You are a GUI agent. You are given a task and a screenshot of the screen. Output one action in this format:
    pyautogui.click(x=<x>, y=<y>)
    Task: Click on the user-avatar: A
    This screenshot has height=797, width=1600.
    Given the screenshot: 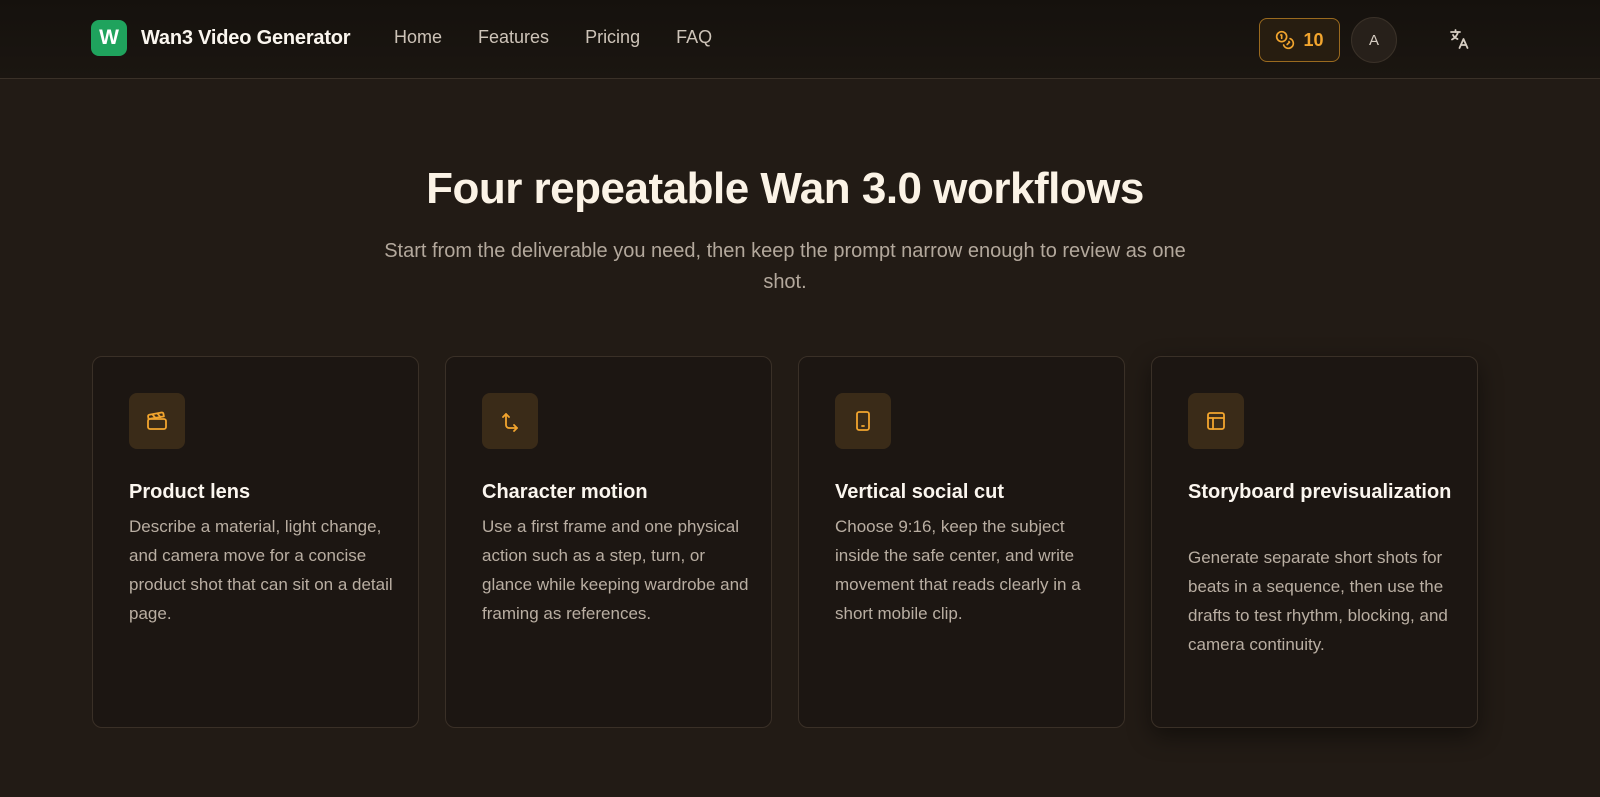 What is the action you would take?
    pyautogui.click(x=1374, y=40)
    